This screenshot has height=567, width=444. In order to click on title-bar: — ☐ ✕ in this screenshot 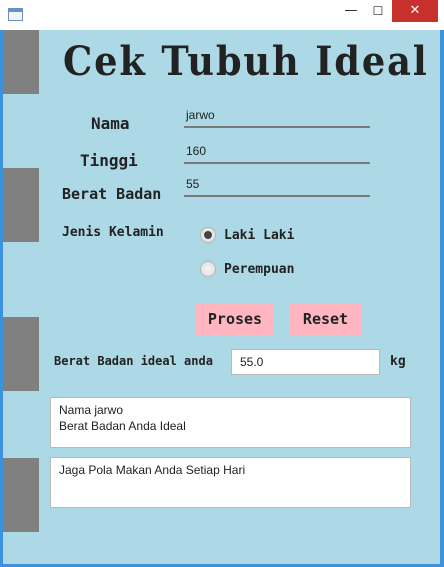, I will do `click(222, 15)`.